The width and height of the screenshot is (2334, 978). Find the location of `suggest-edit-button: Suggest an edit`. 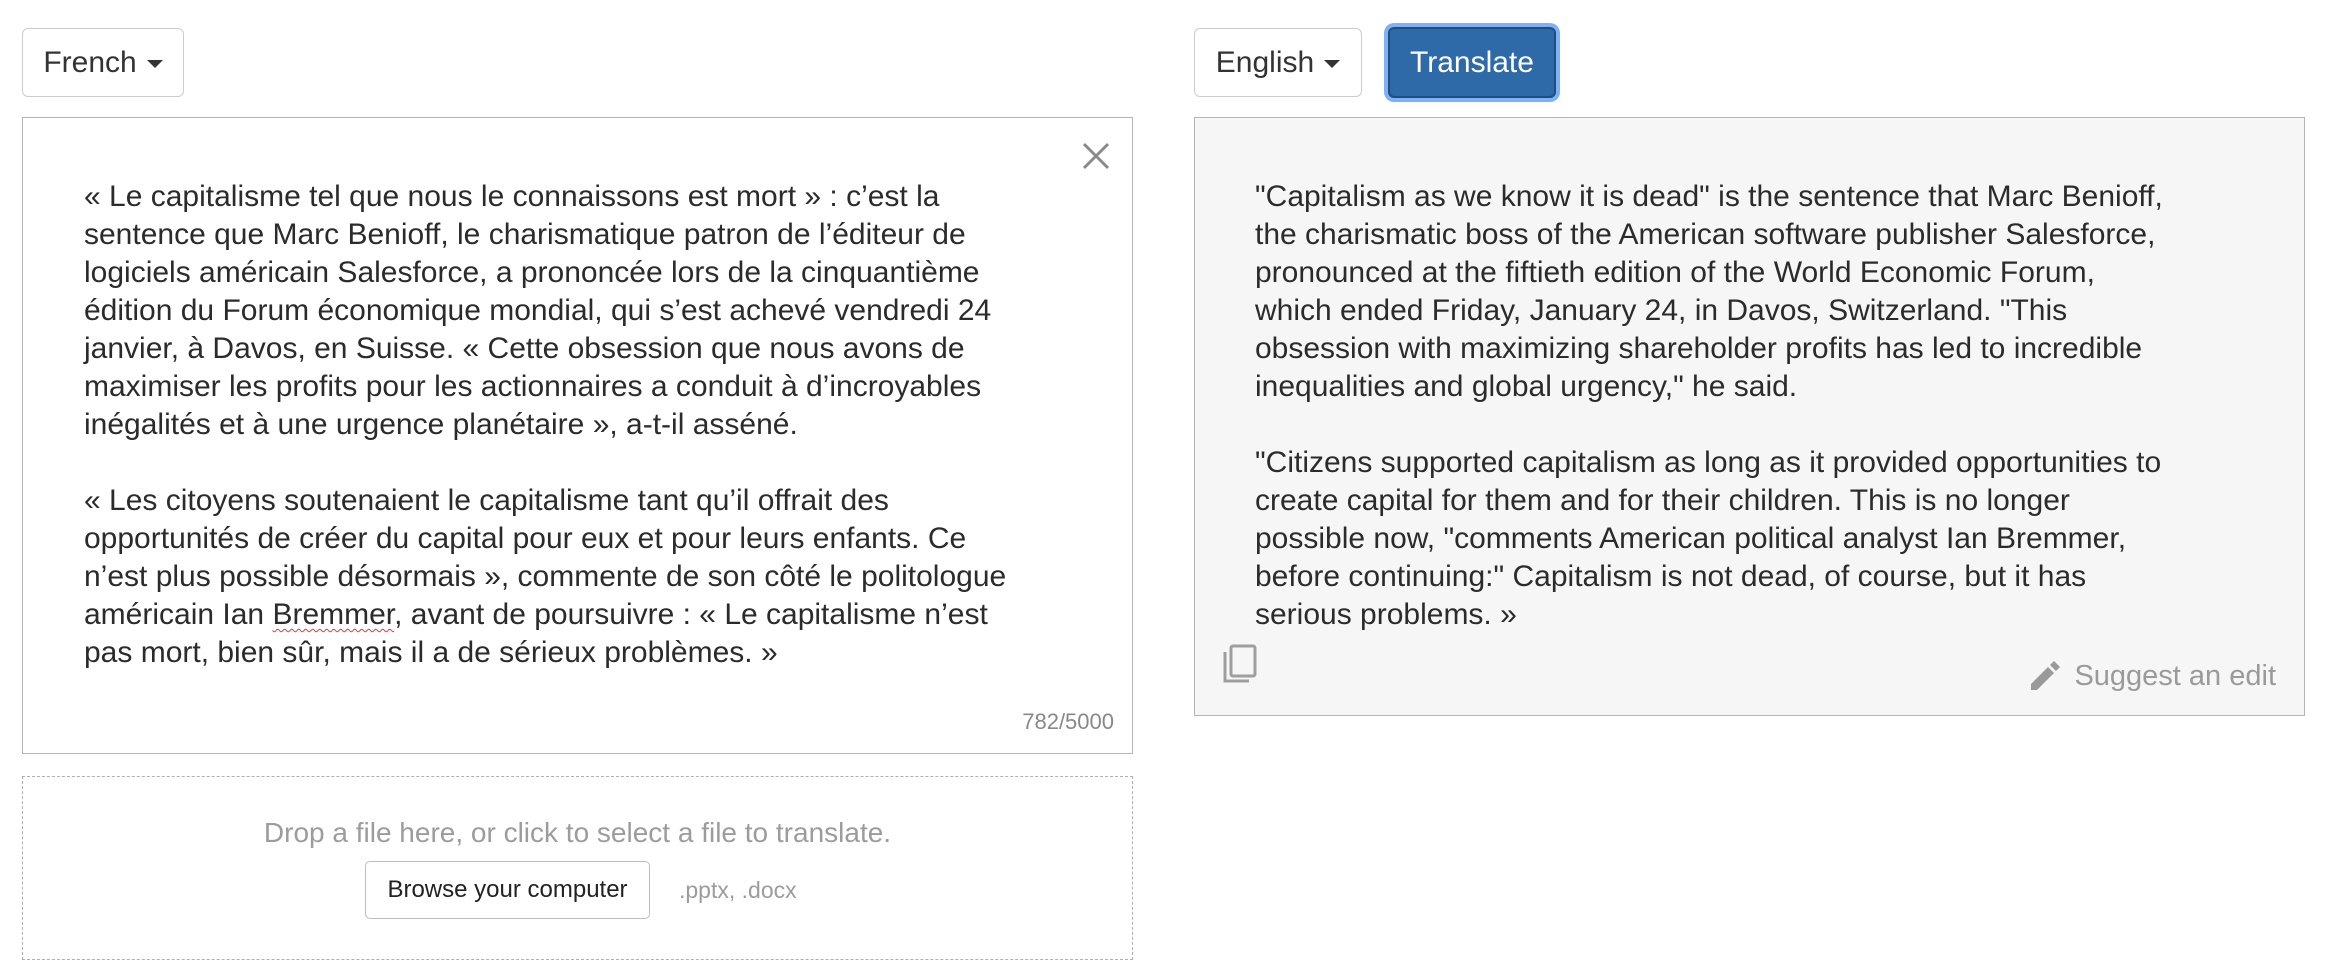

suggest-edit-button: Suggest an edit is located at coordinates (2152, 676).